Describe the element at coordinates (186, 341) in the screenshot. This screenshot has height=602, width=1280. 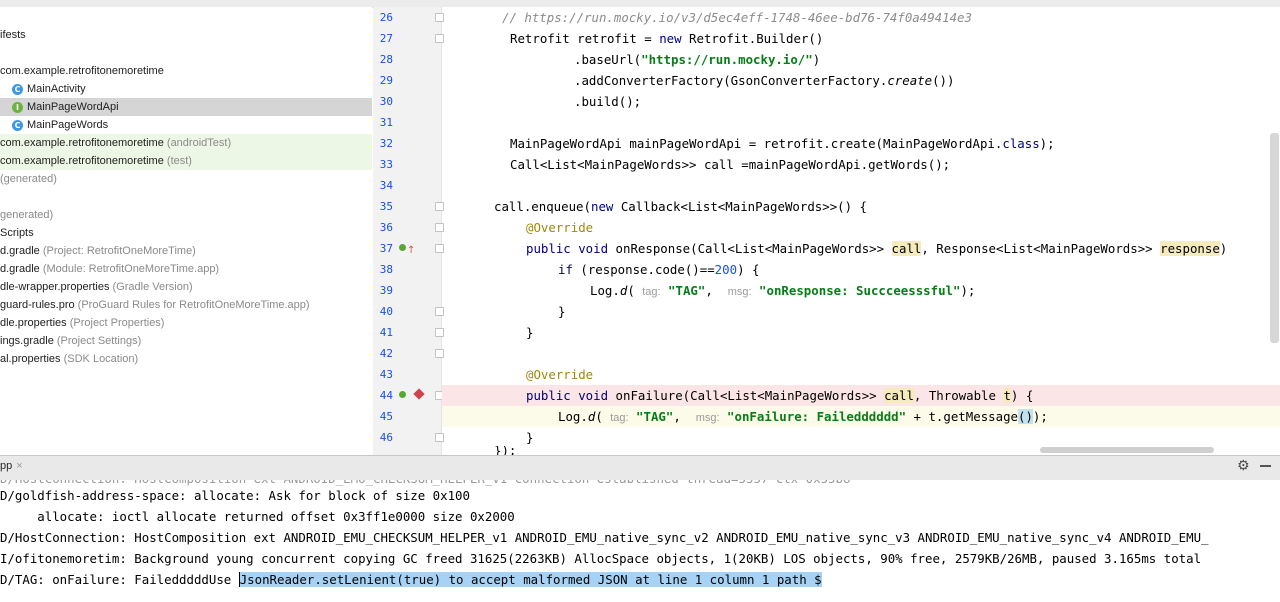
I see `tree-item: ings.gradle (Project Settings)` at that location.